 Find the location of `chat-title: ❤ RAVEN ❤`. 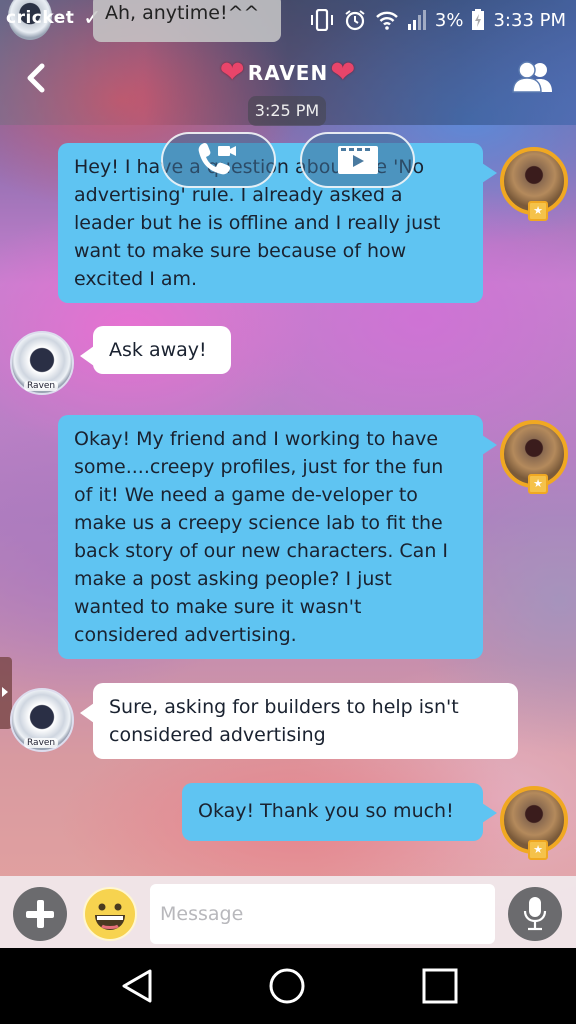

chat-title: ❤ RAVEN ❤ is located at coordinates (288, 73).